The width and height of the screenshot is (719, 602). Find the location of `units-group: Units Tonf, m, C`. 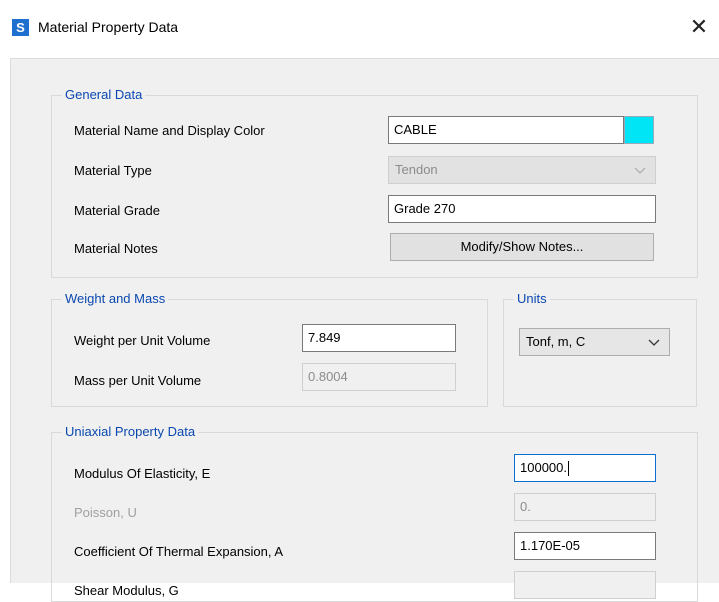

units-group: Units Tonf, m, C is located at coordinates (600, 349).